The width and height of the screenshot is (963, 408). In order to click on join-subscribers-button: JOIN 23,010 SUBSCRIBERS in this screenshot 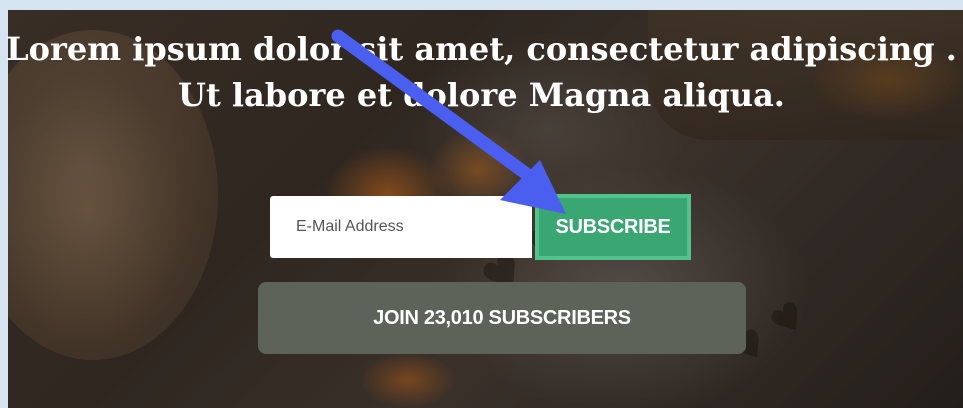, I will do `click(502, 318)`.